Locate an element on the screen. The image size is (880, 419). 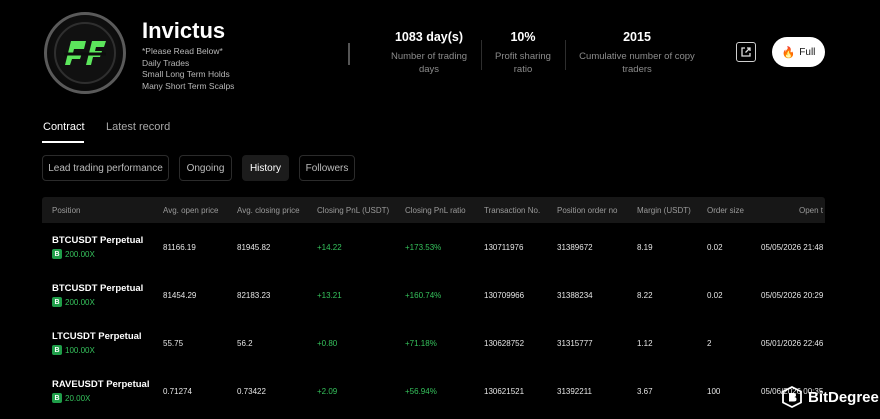
row-open-time: 05/05/2026 21:48 is located at coordinates (792, 247).